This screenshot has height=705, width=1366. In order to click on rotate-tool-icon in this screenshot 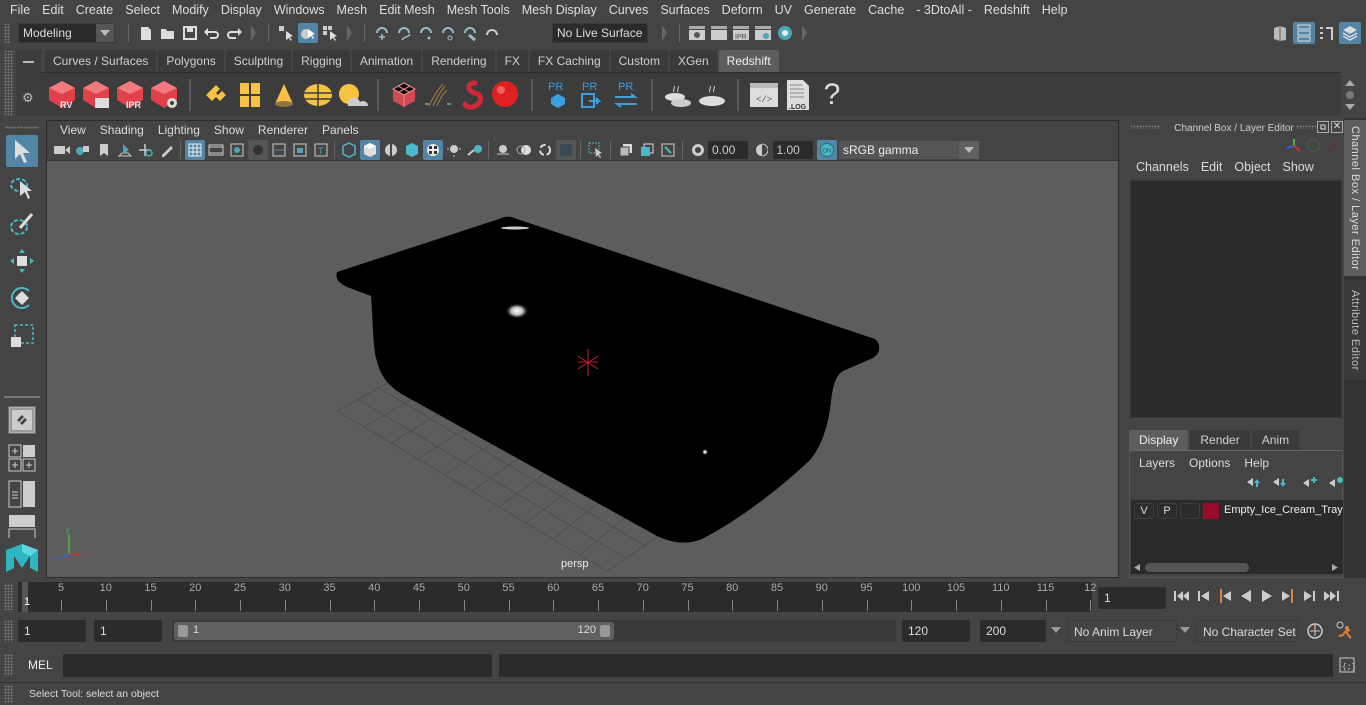, I will do `click(22, 298)`.